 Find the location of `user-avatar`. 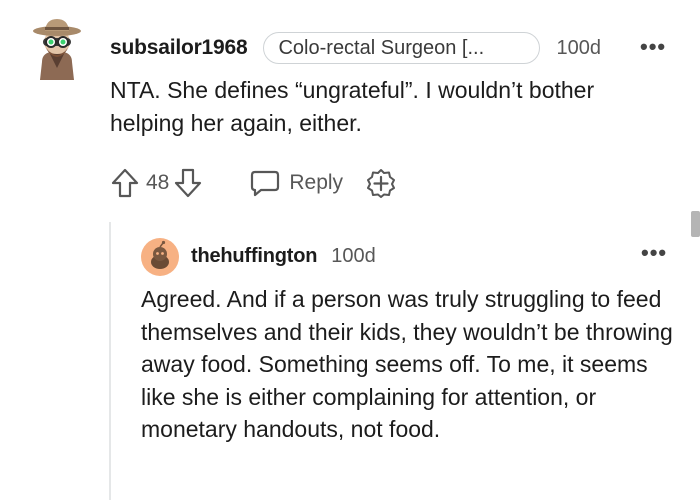

user-avatar is located at coordinates (57, 48).